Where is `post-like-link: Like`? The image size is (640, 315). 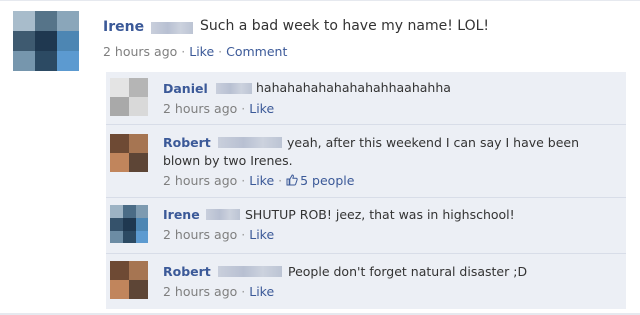
post-like-link: Like is located at coordinates (201, 51).